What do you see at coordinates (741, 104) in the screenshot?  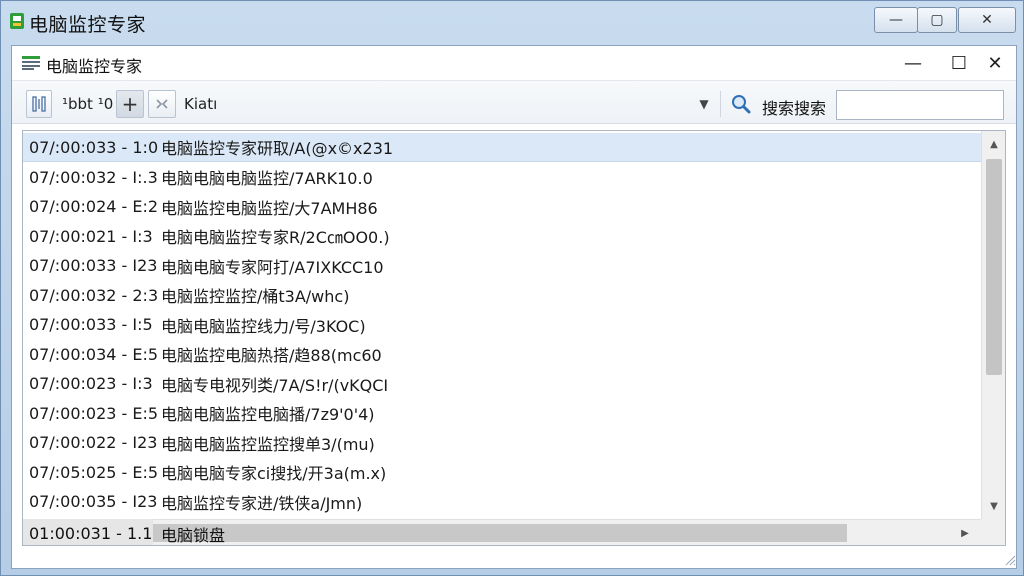 I see `search-icon` at bounding box center [741, 104].